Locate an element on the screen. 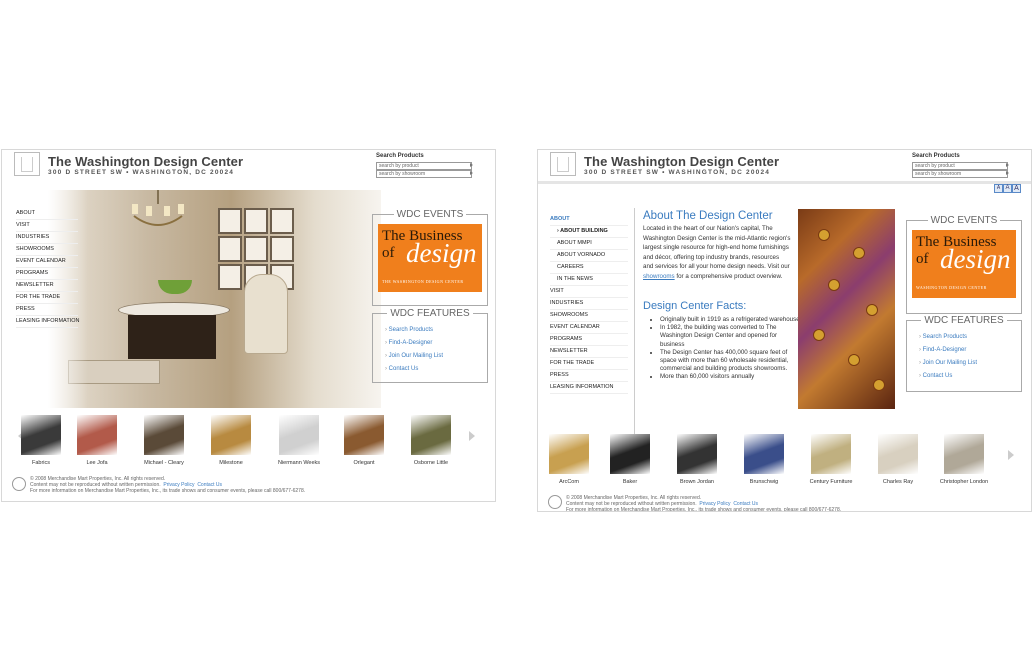 The width and height of the screenshot is (1032, 650). carousel-item: Charles Ray is located at coordinates (898, 459).